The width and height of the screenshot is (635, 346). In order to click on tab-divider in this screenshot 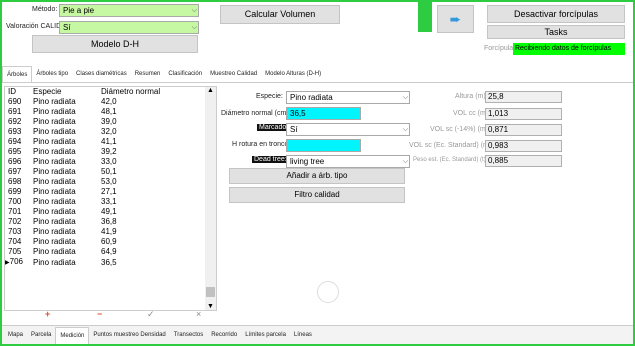, I will do `click(317, 82)`.